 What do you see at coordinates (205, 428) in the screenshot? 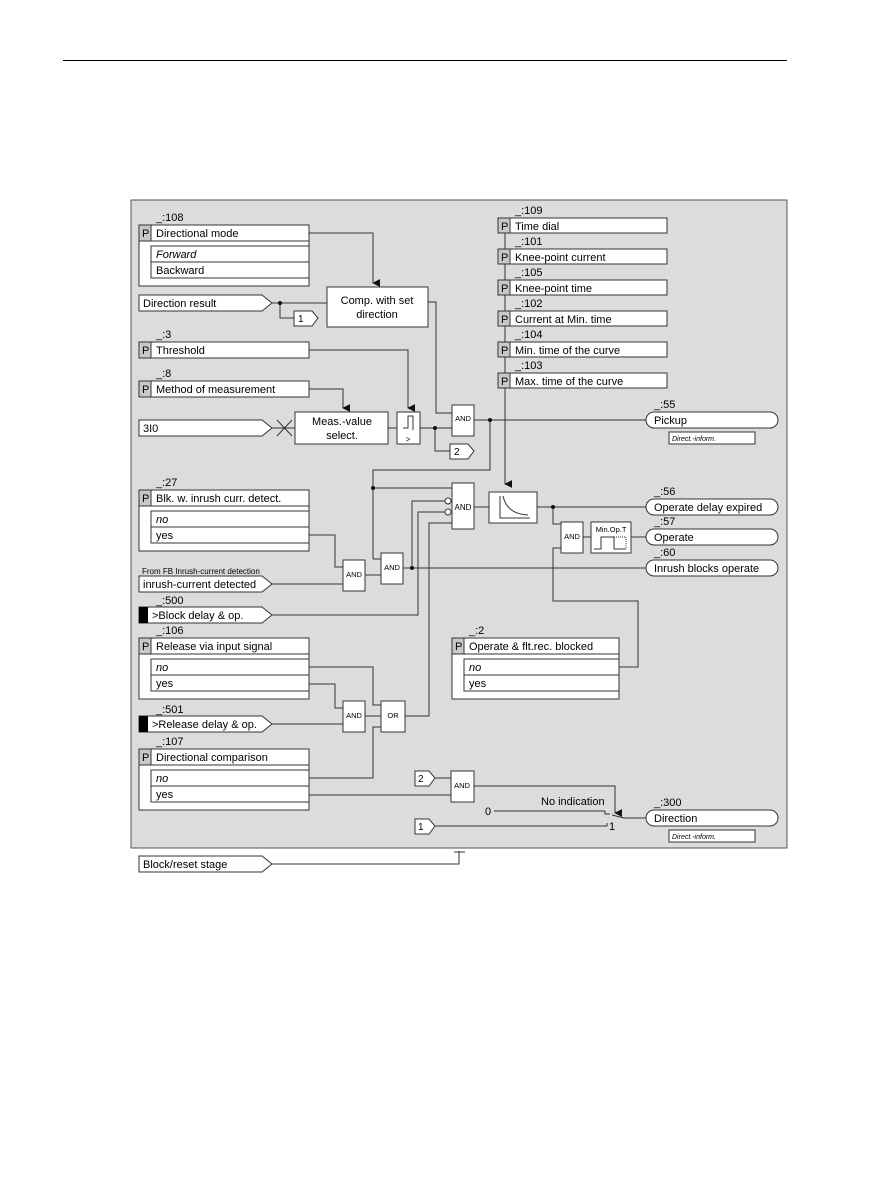
I see `input-3i0: 3I0` at bounding box center [205, 428].